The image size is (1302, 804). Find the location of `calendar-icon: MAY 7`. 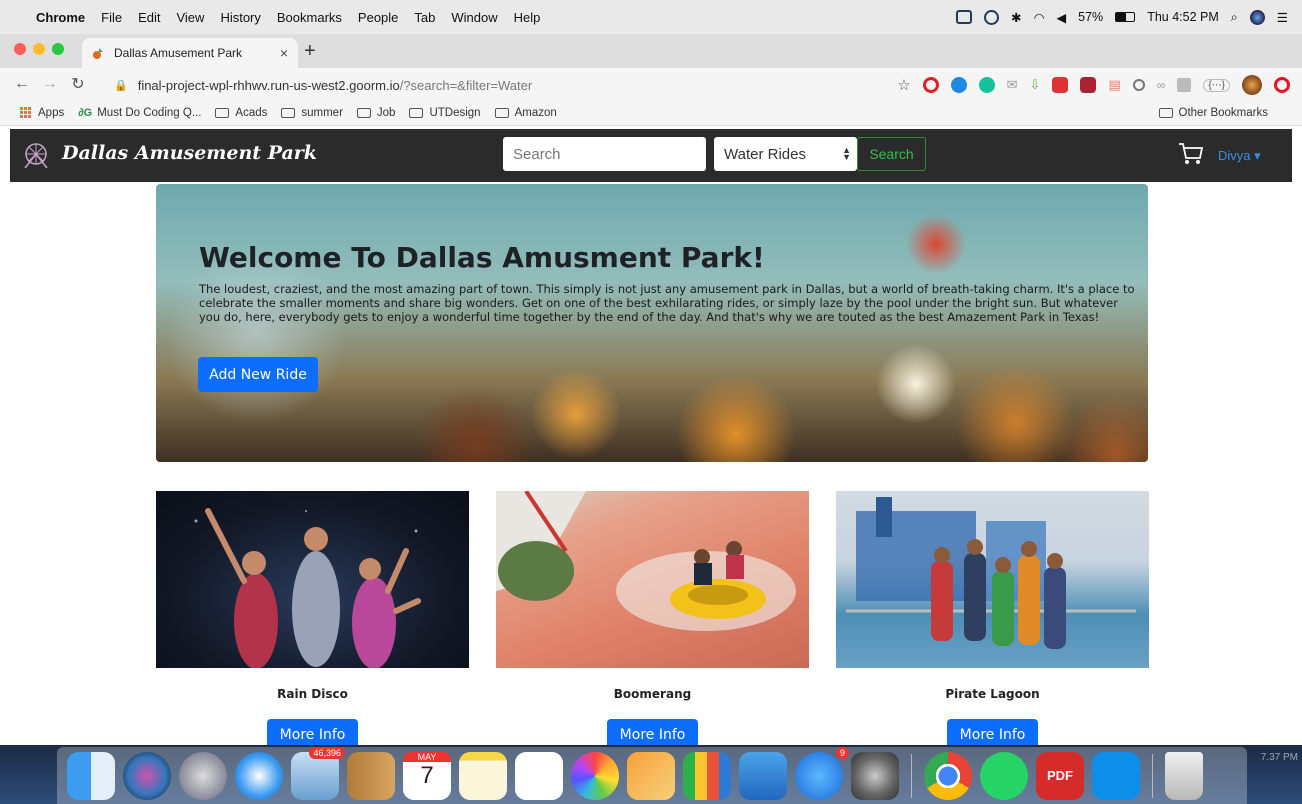

calendar-icon: MAY 7 is located at coordinates (427, 775).